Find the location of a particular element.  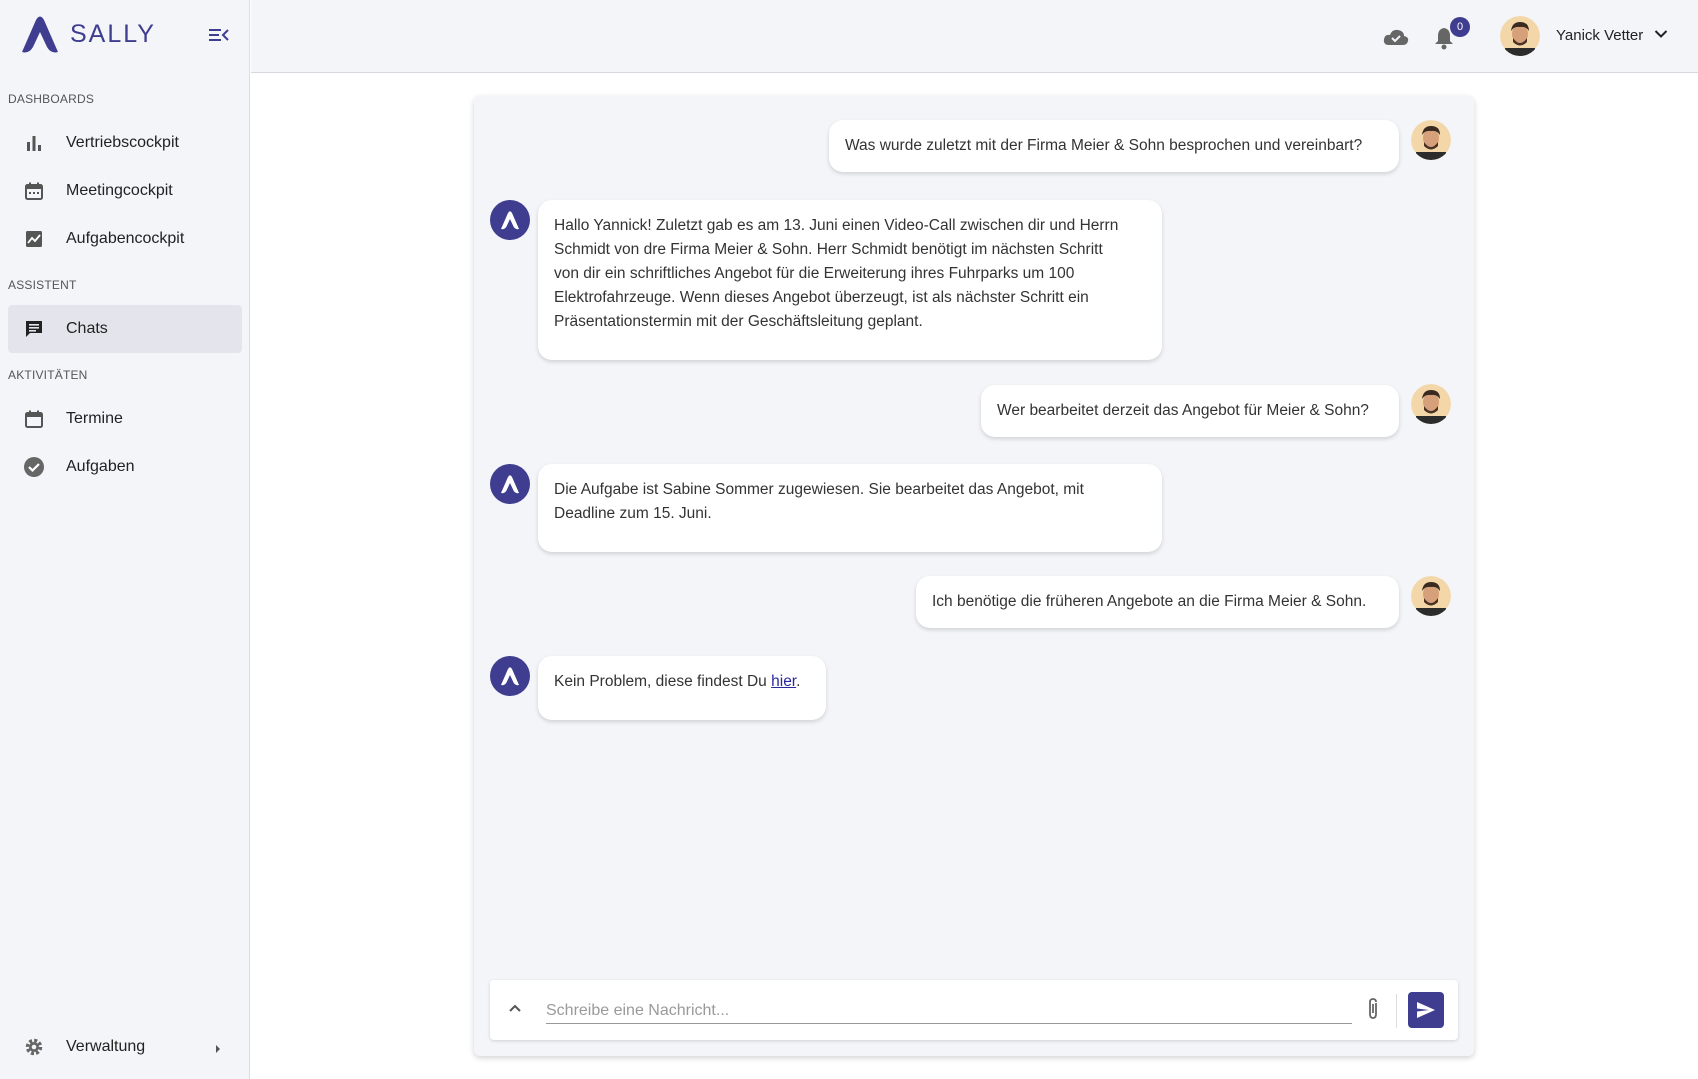

collapse-menu-button is located at coordinates (221, 36).